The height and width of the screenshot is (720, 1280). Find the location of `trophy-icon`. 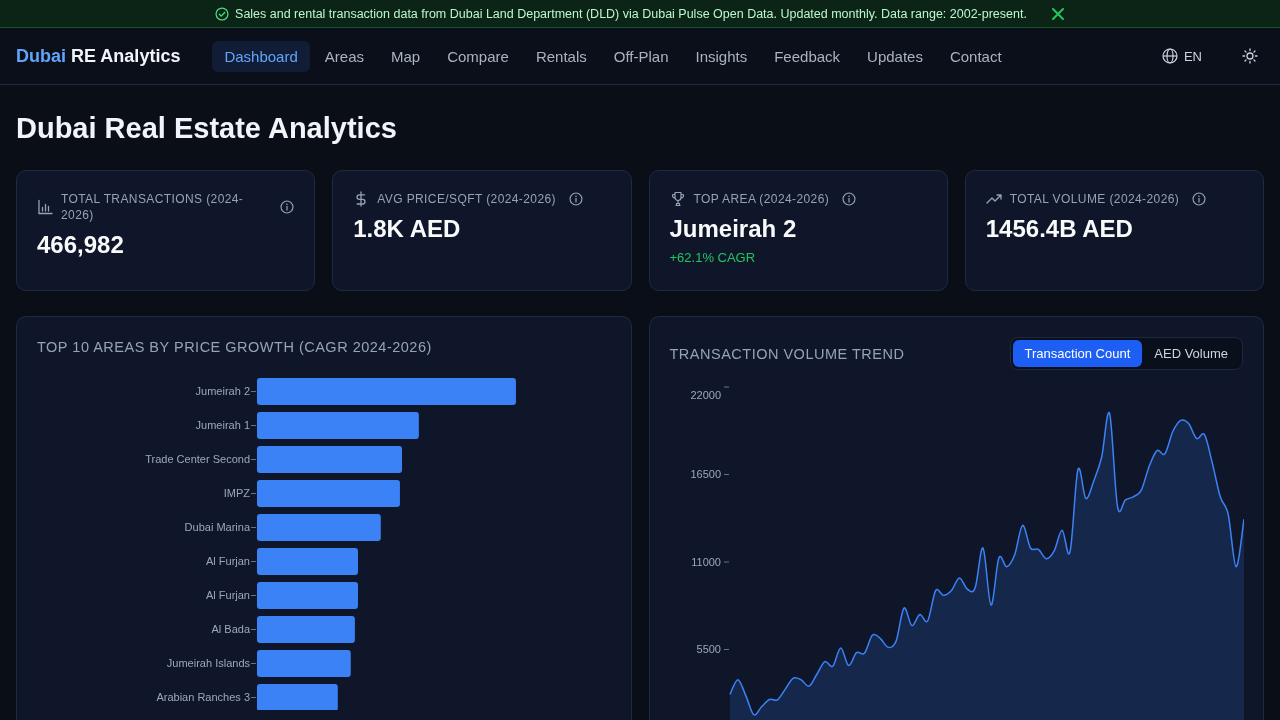

trophy-icon is located at coordinates (677, 199).